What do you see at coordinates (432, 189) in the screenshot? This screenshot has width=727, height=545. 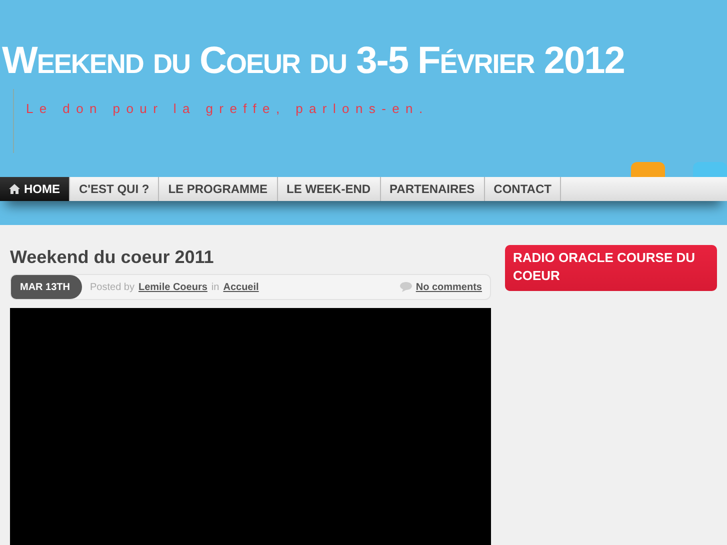 I see `nav-tab: PARTENAIRES` at bounding box center [432, 189].